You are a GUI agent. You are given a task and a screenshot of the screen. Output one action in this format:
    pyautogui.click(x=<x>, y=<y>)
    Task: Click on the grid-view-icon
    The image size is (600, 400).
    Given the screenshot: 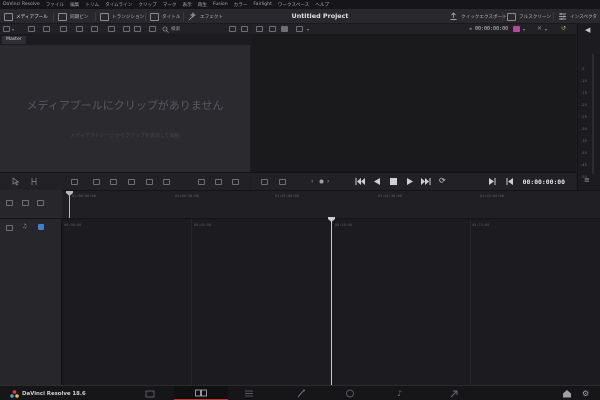 What is the action you would take?
    pyautogui.click(x=79, y=29)
    